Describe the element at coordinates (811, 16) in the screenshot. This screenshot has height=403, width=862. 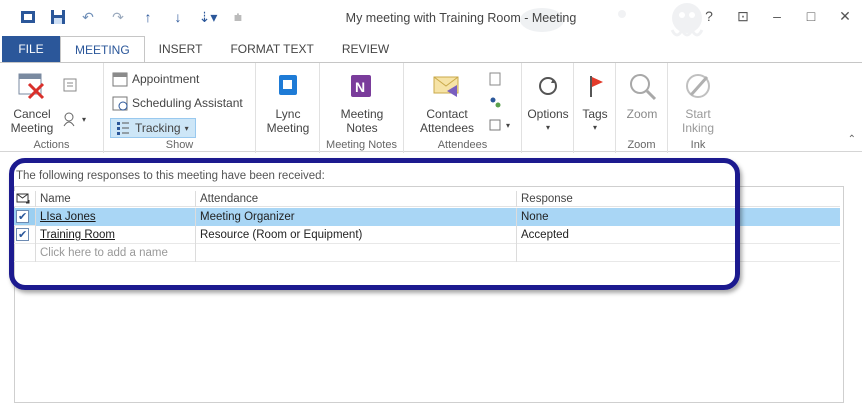
I see `maximize-icon: □` at that location.